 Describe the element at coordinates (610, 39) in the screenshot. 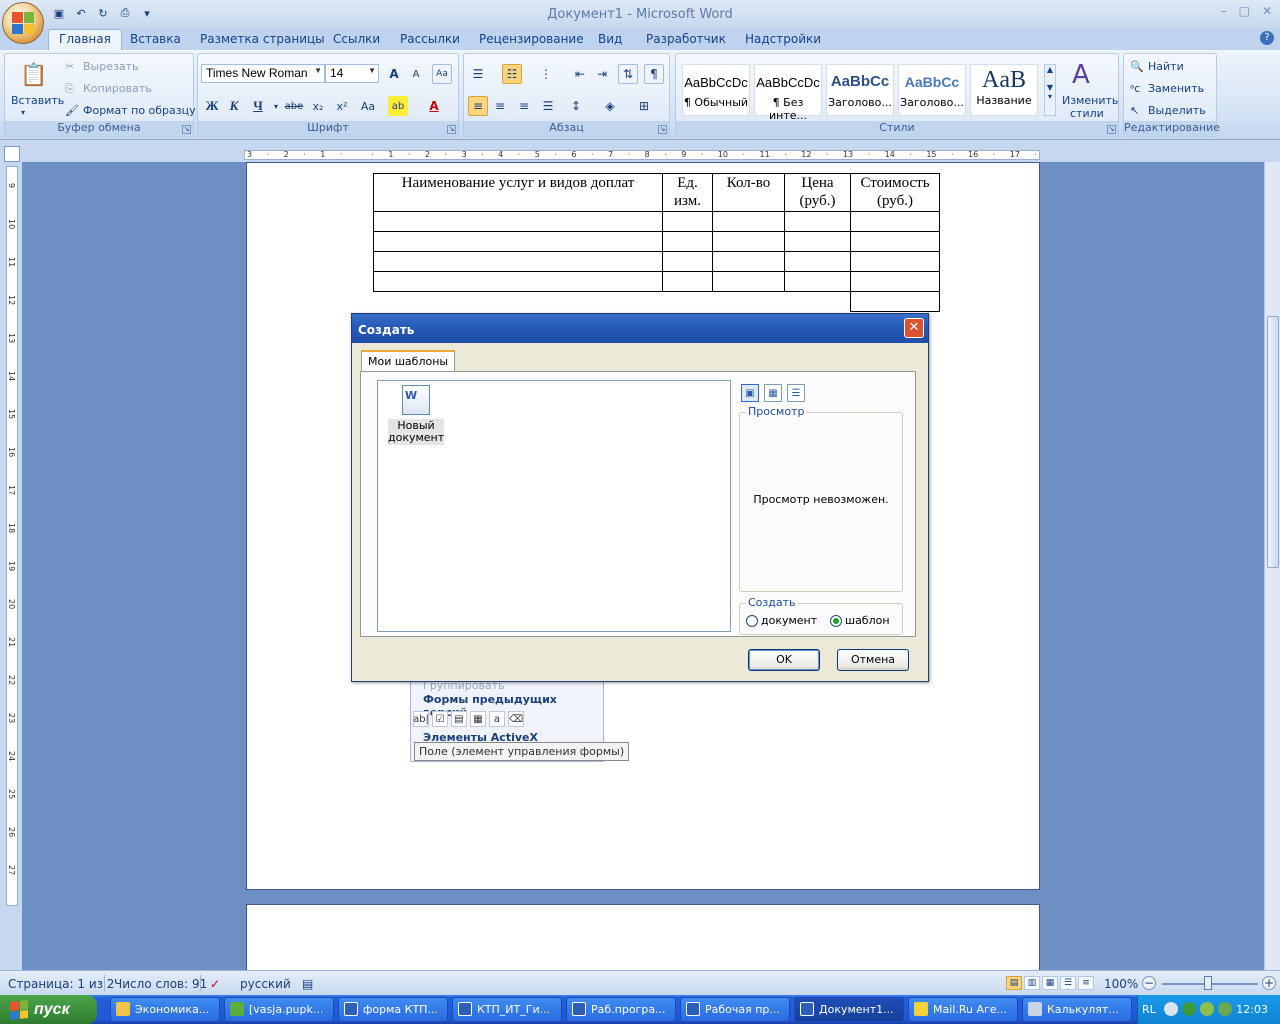

I see `tab-view: Вид` at that location.